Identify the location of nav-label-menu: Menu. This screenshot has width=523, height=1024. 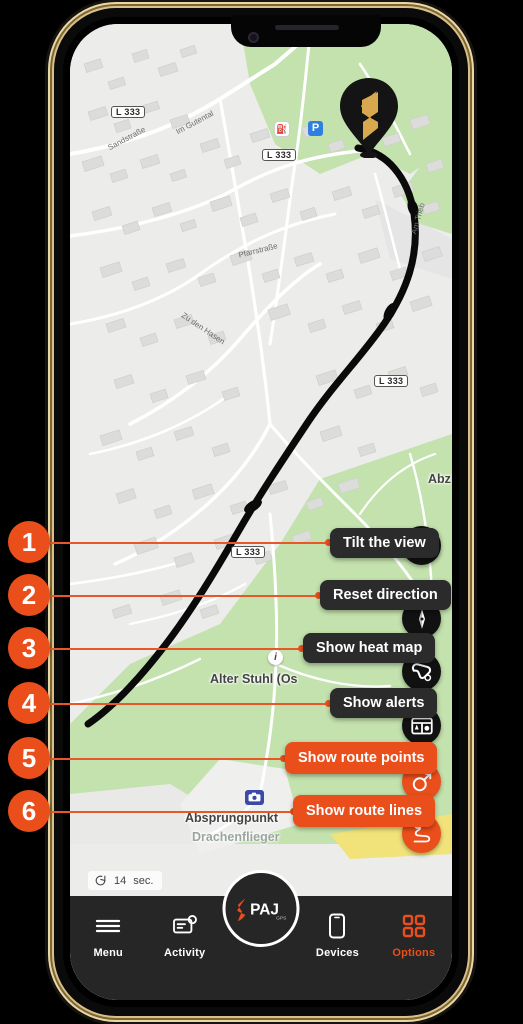
(108, 953).